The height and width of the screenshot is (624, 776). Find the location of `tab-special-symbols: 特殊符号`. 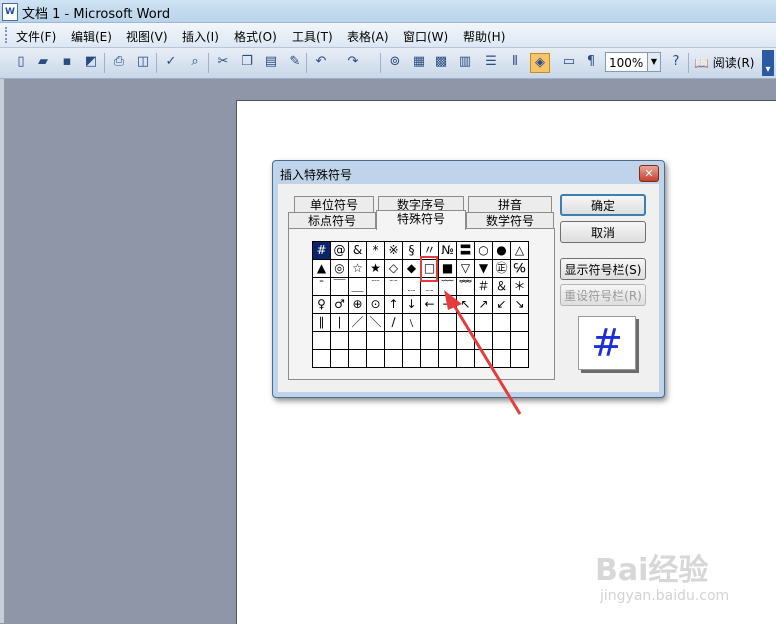

tab-special-symbols: 特殊符号 is located at coordinates (421, 220).